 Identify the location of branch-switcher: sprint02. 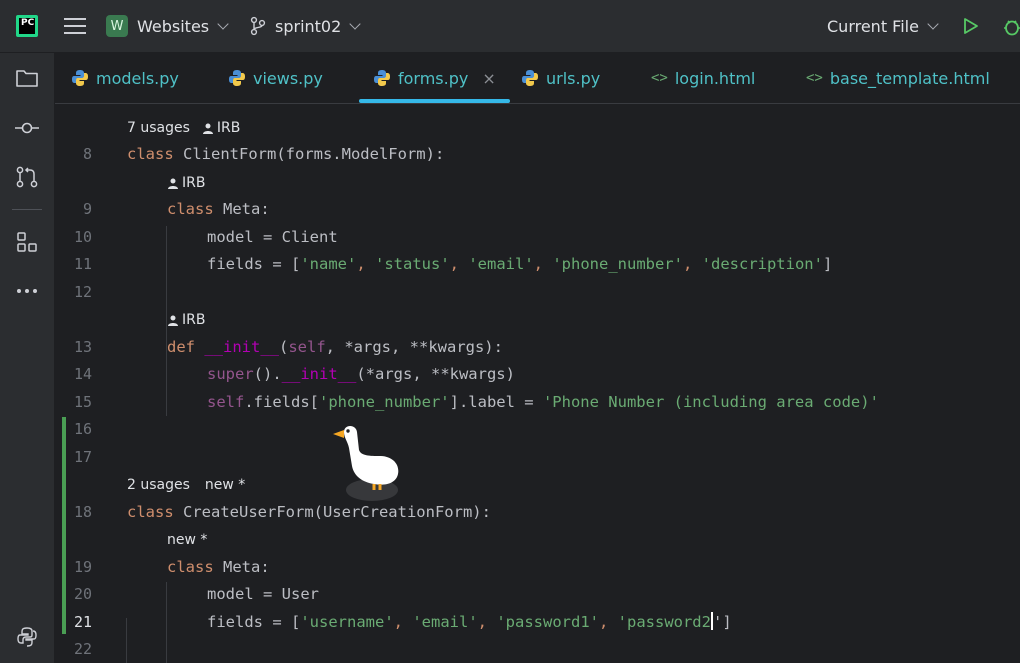
(305, 26).